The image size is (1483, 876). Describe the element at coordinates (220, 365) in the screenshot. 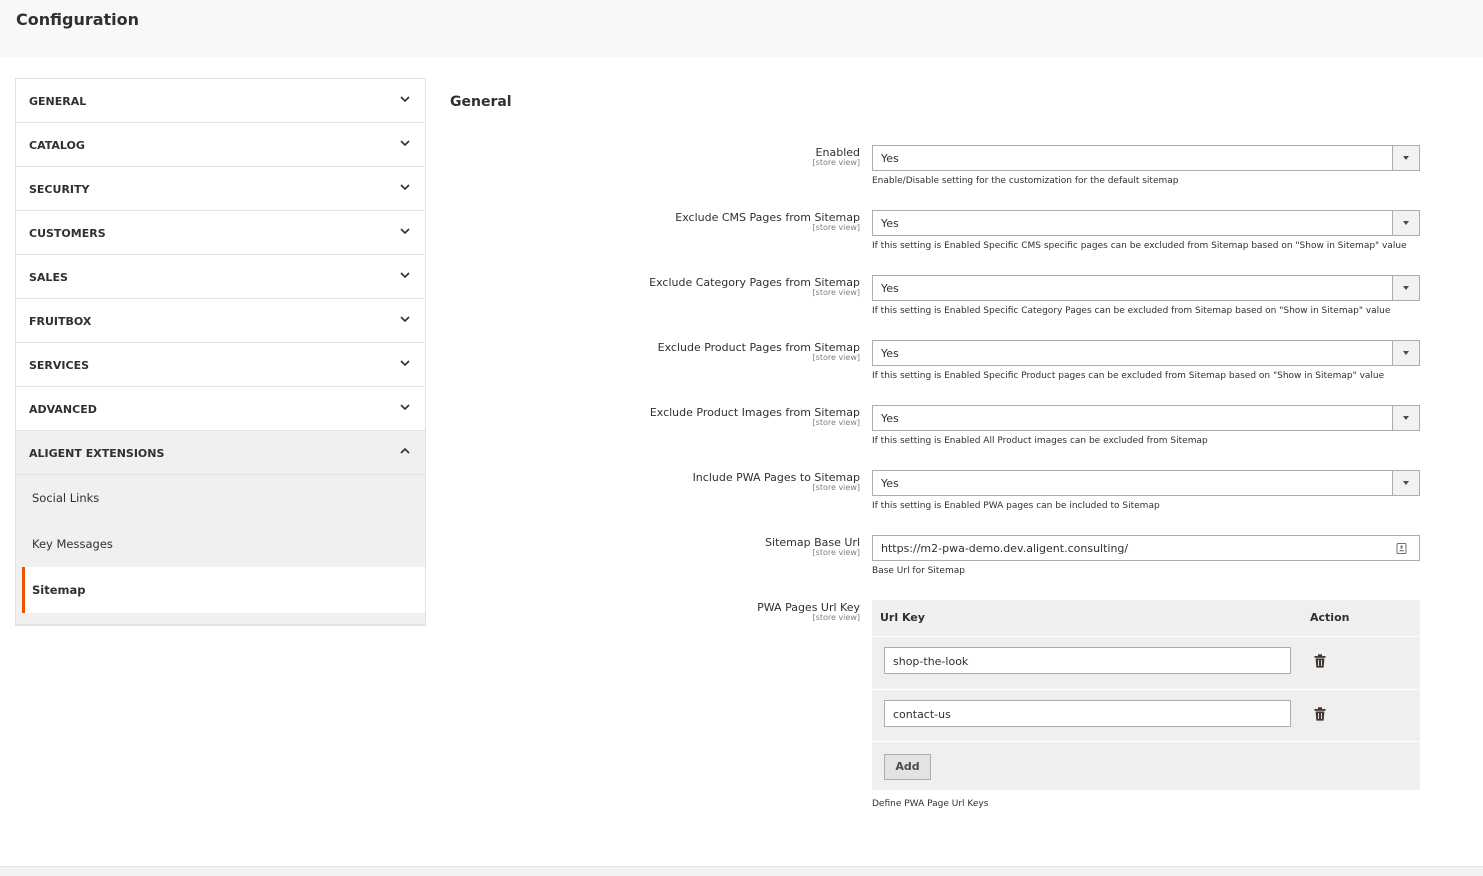

I see `tab-services: SERVICES` at that location.